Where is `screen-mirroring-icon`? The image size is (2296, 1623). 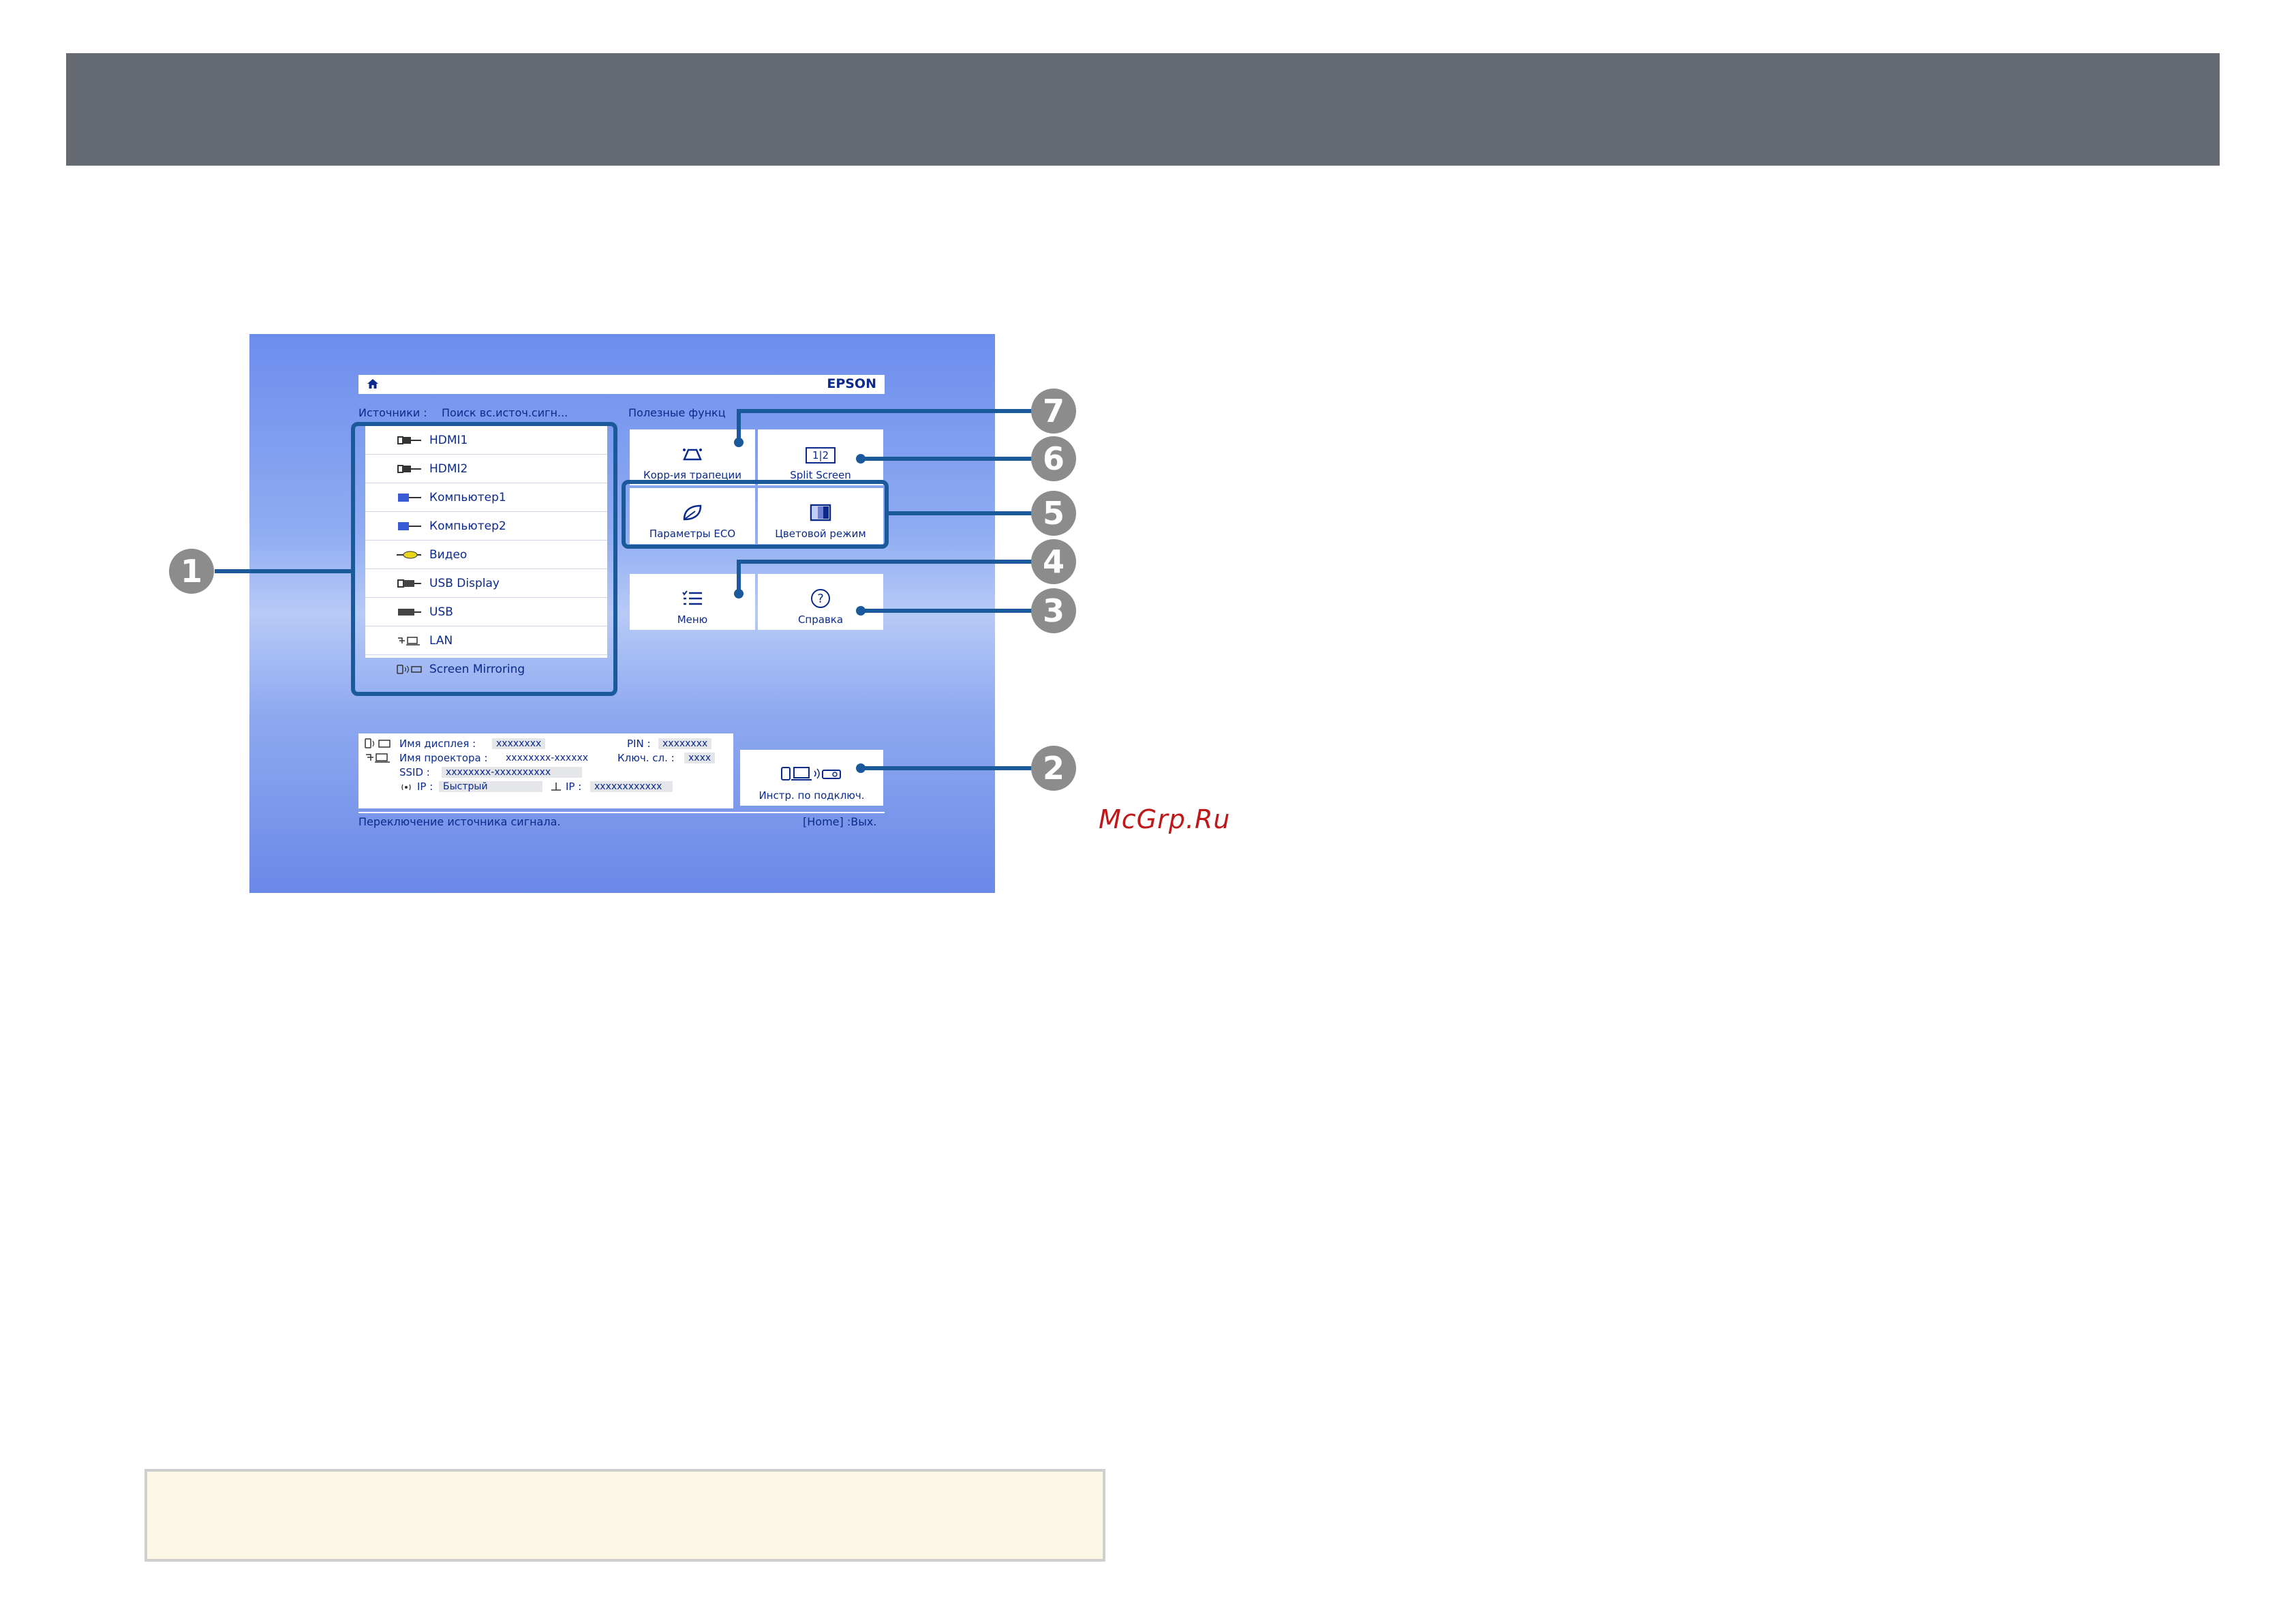 screen-mirroring-icon is located at coordinates (378, 743).